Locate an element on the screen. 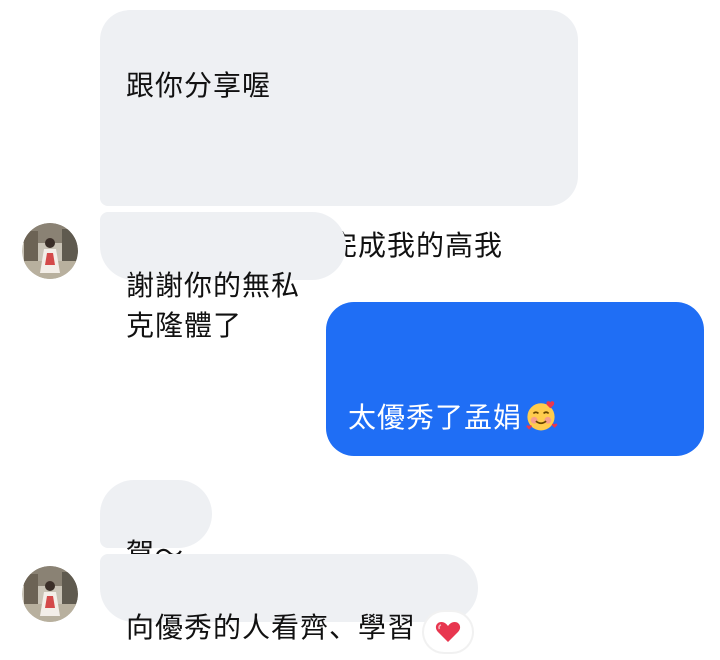  heart-icon is located at coordinates (448, 632).